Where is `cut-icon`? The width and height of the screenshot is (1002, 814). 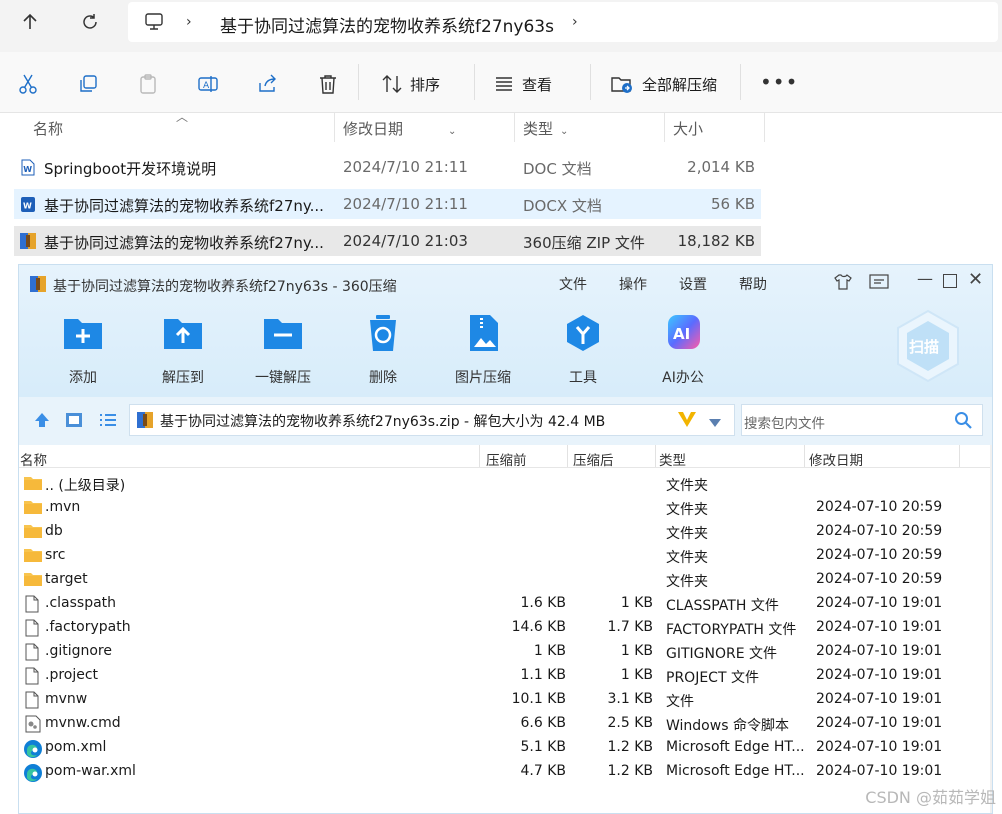
cut-icon is located at coordinates (28, 84).